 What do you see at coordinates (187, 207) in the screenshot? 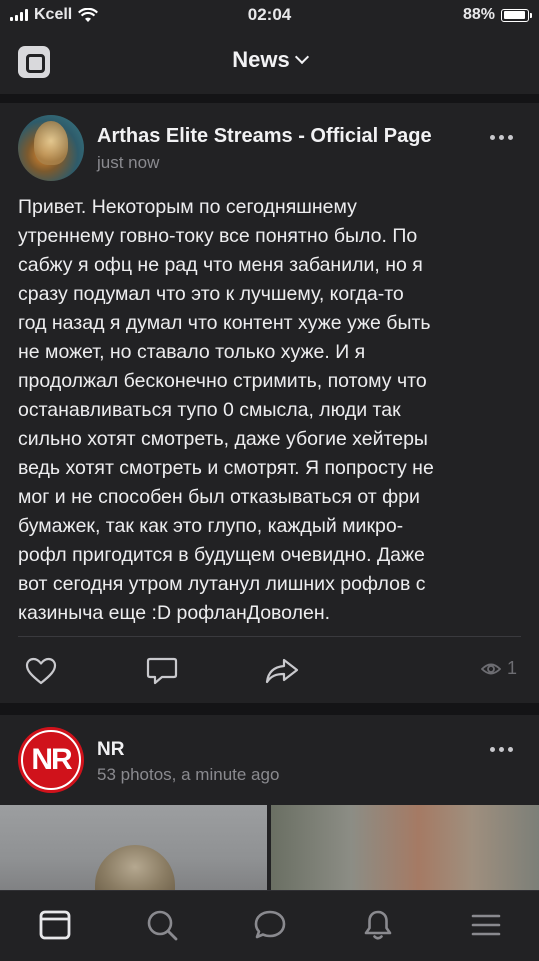
I see `post-line: Привет. Некоторым по сегодняшнему` at bounding box center [187, 207].